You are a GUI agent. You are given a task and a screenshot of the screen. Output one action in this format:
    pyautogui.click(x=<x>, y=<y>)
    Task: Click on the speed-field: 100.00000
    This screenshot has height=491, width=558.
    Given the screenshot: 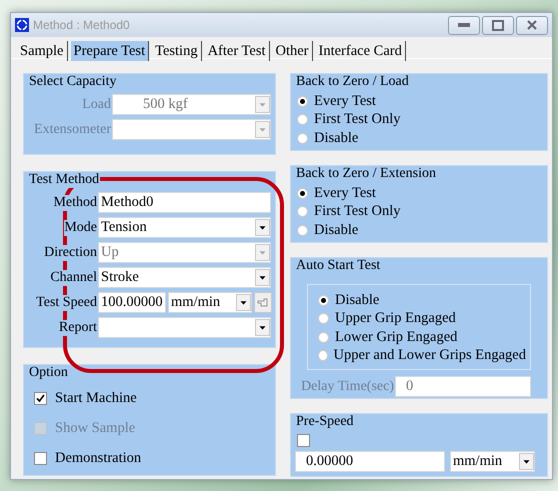 What is the action you would take?
    pyautogui.click(x=132, y=302)
    